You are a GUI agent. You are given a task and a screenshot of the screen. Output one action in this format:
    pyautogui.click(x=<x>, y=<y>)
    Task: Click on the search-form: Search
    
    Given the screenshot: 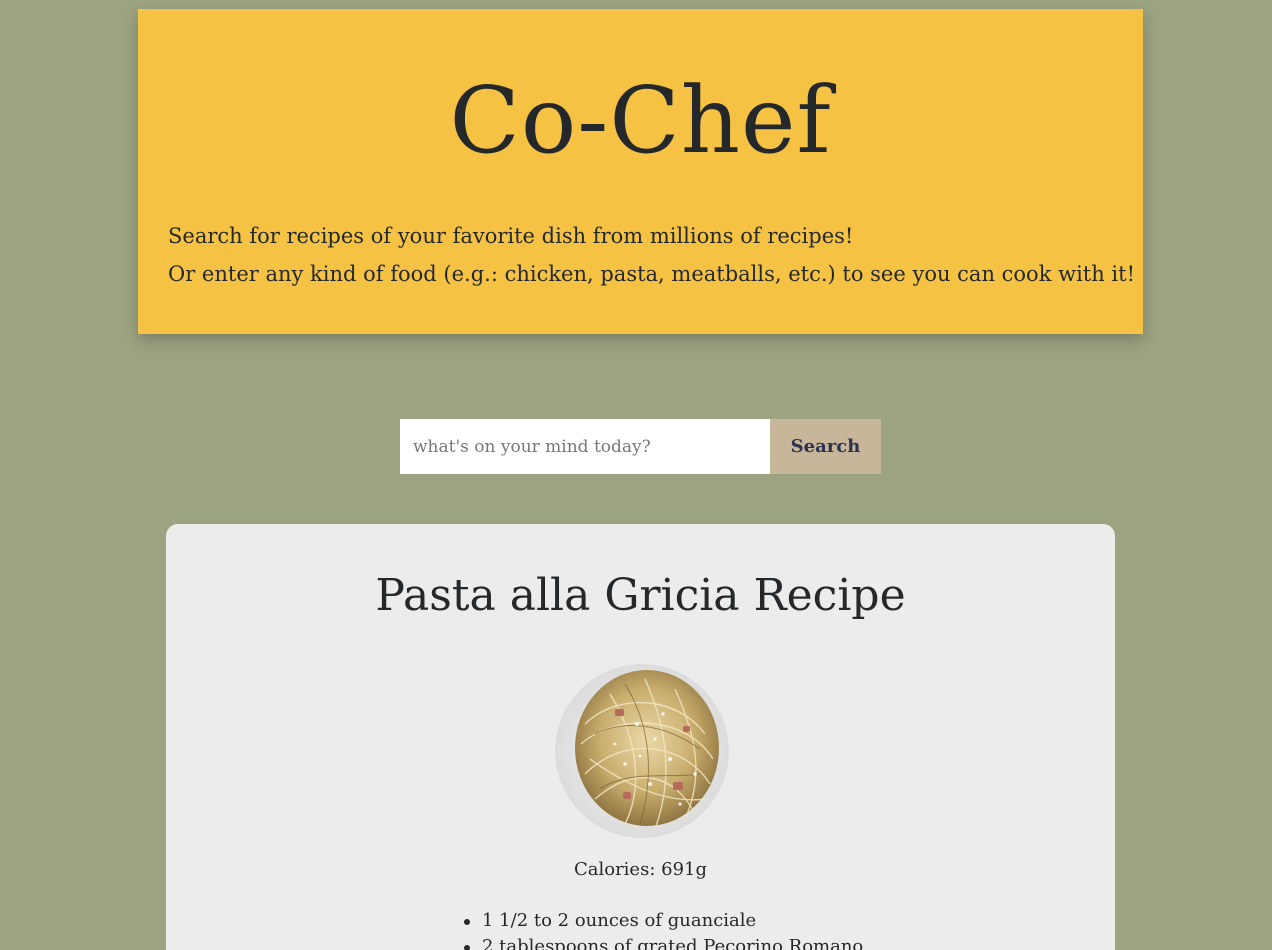 What is the action you would take?
    pyautogui.click(x=640, y=446)
    